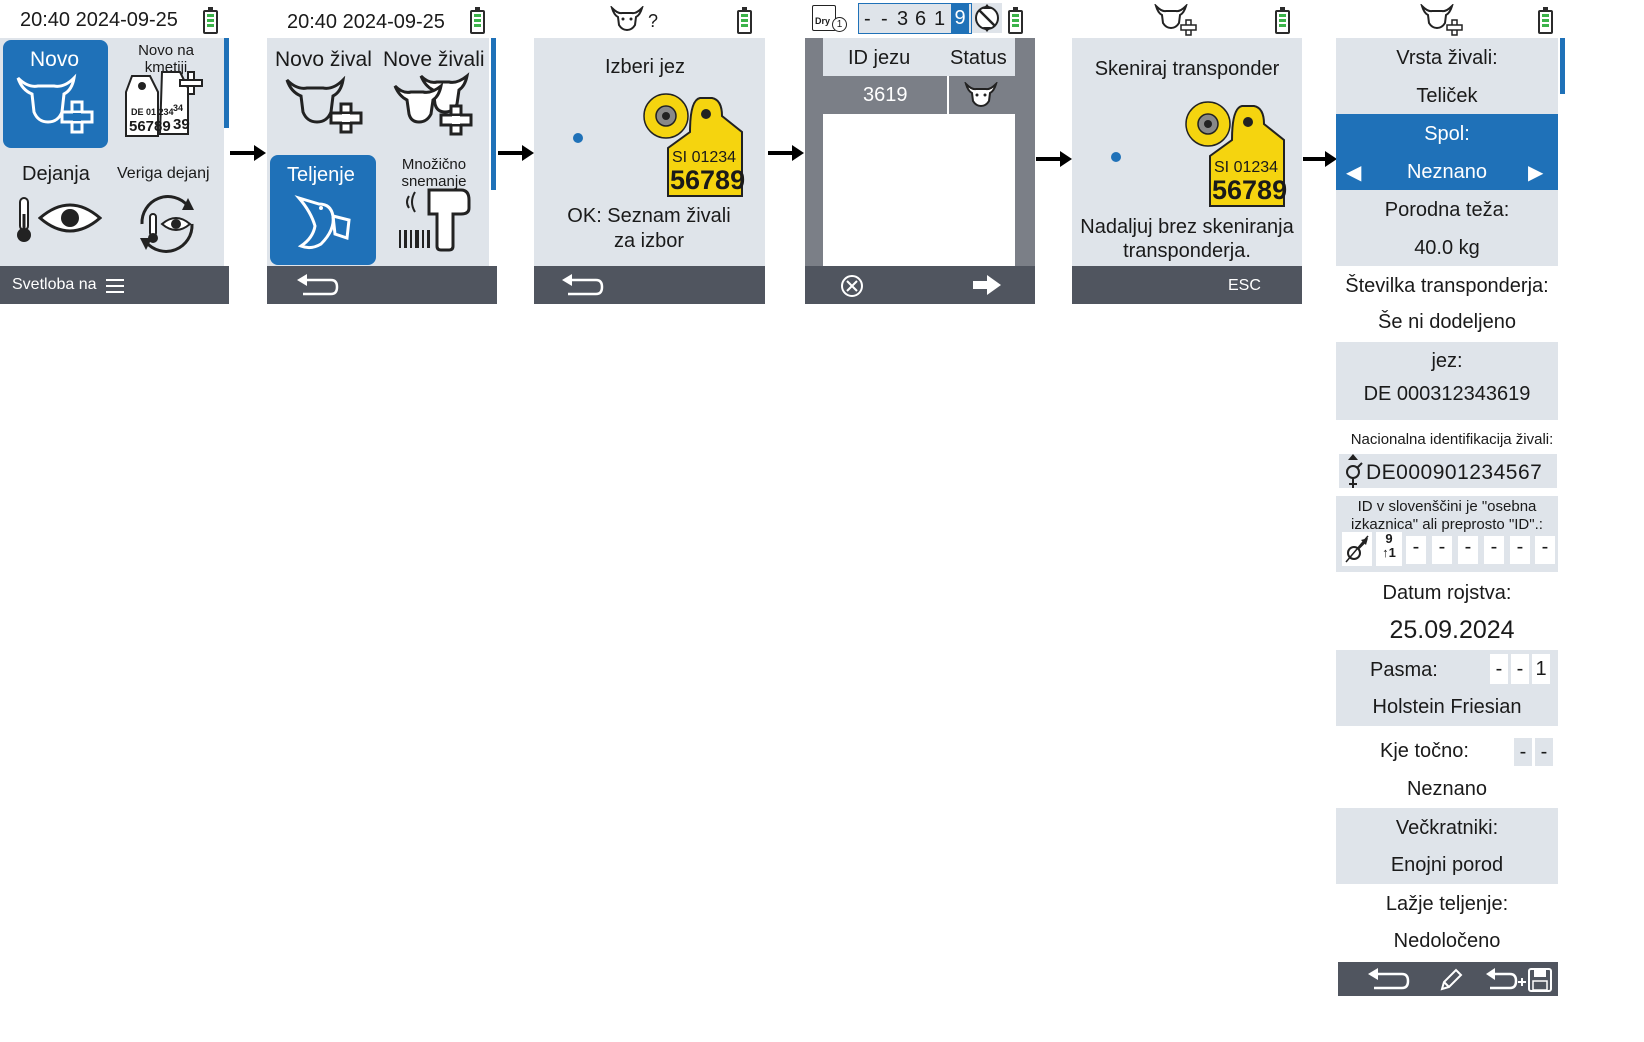  What do you see at coordinates (1447, 381) in the screenshot?
I see `field-dam: jez: DE 000312343619` at bounding box center [1447, 381].